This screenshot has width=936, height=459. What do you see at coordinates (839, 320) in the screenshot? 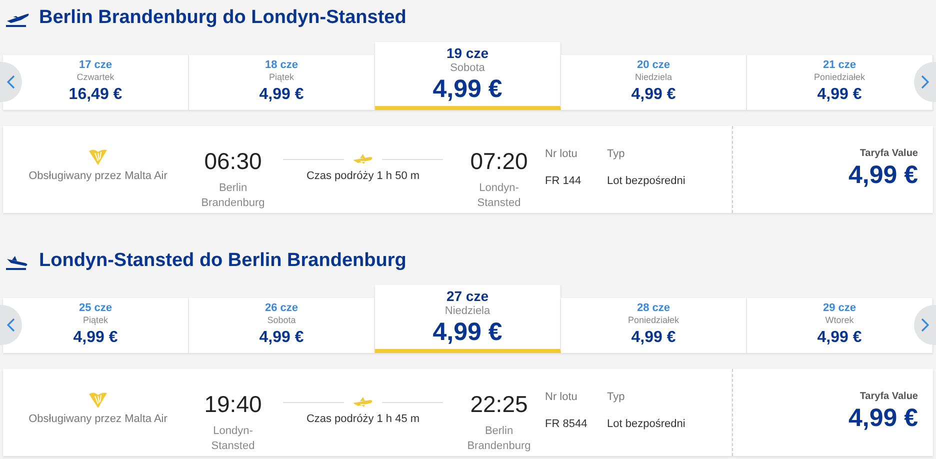
I see `weekday-label: Wtorek` at bounding box center [839, 320].